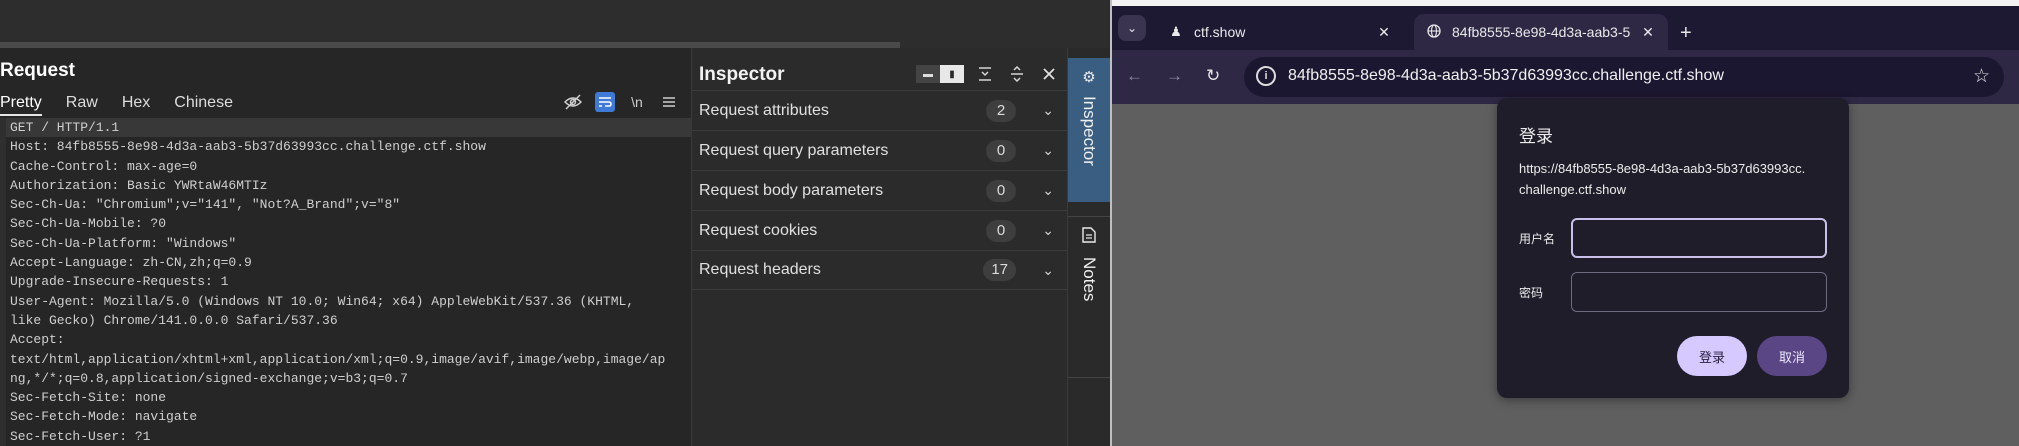 This screenshot has width=2019, height=446. I want to click on password-label: 密码, so click(1531, 293).